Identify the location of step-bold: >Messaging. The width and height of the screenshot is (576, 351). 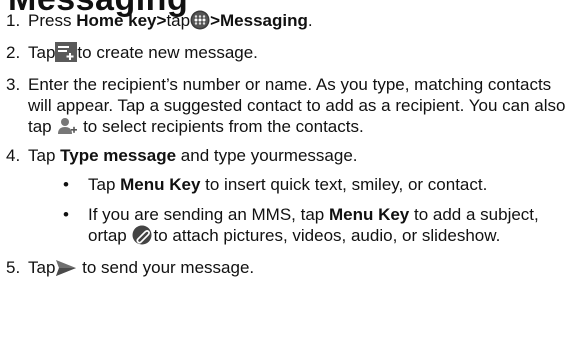
(259, 20).